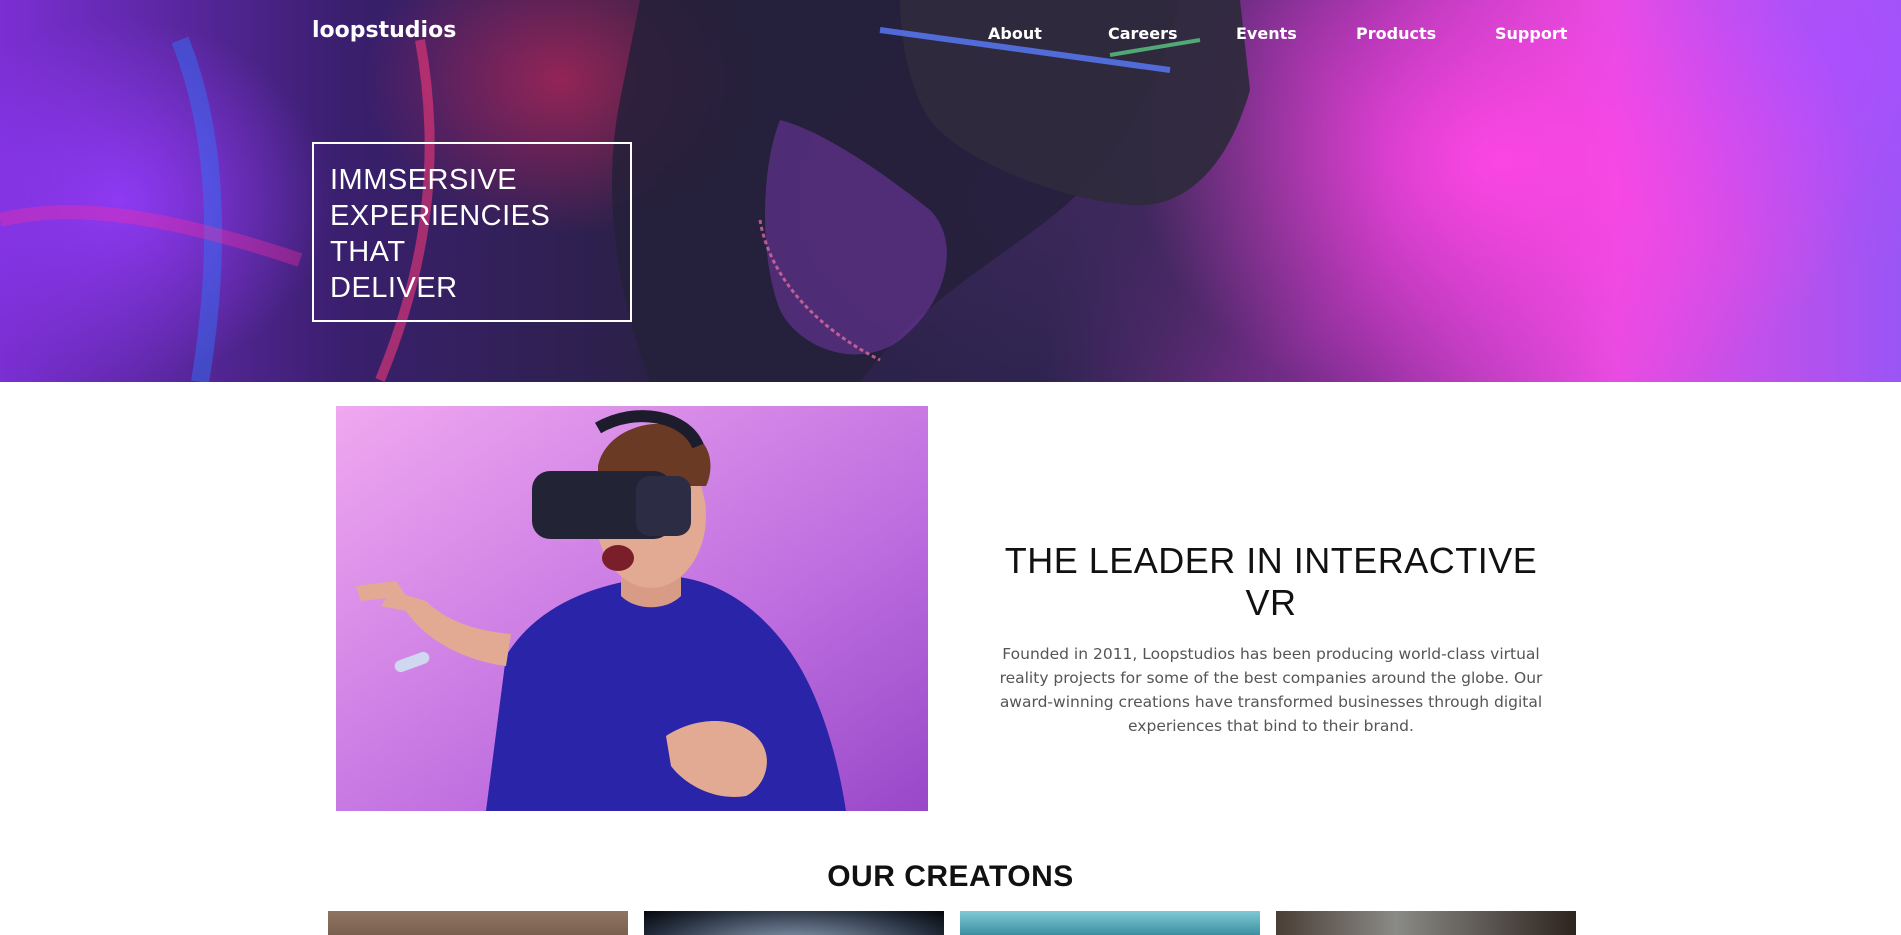  I want to click on nav-link-support: Support, so click(1531, 33).